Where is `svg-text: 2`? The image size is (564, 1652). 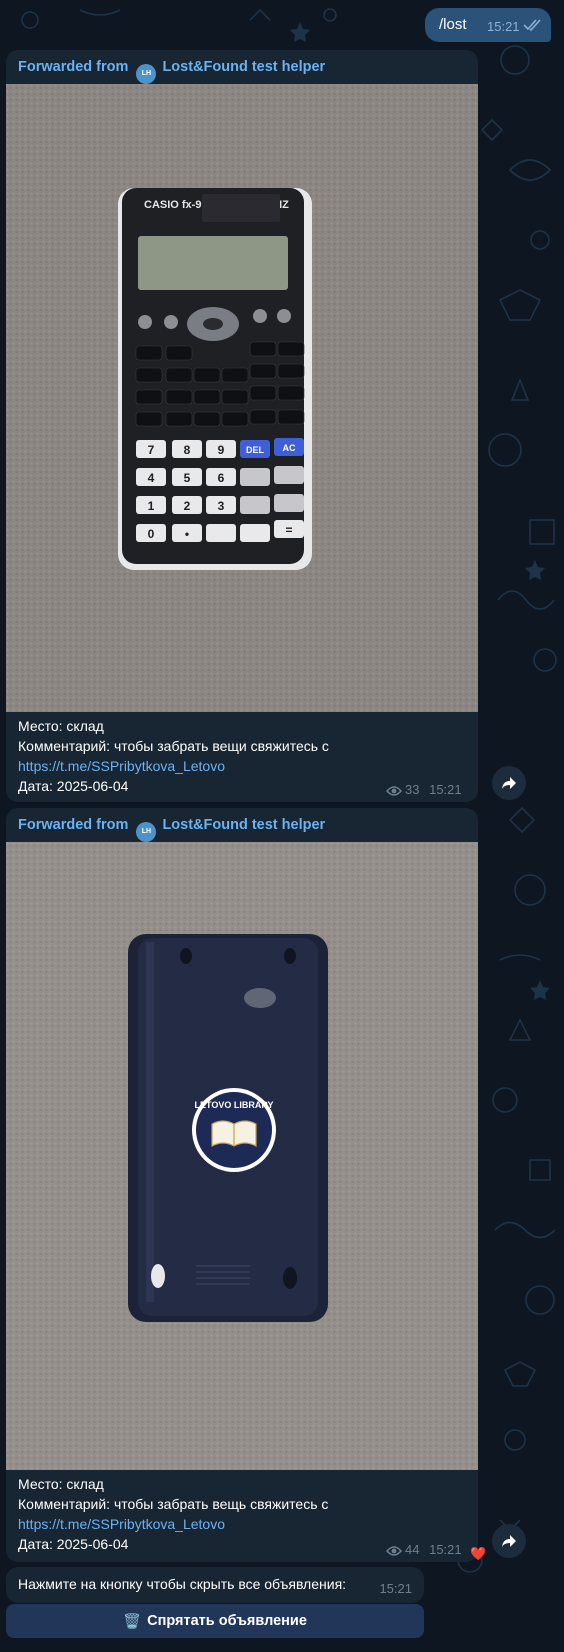 svg-text: 2 is located at coordinates (187, 506).